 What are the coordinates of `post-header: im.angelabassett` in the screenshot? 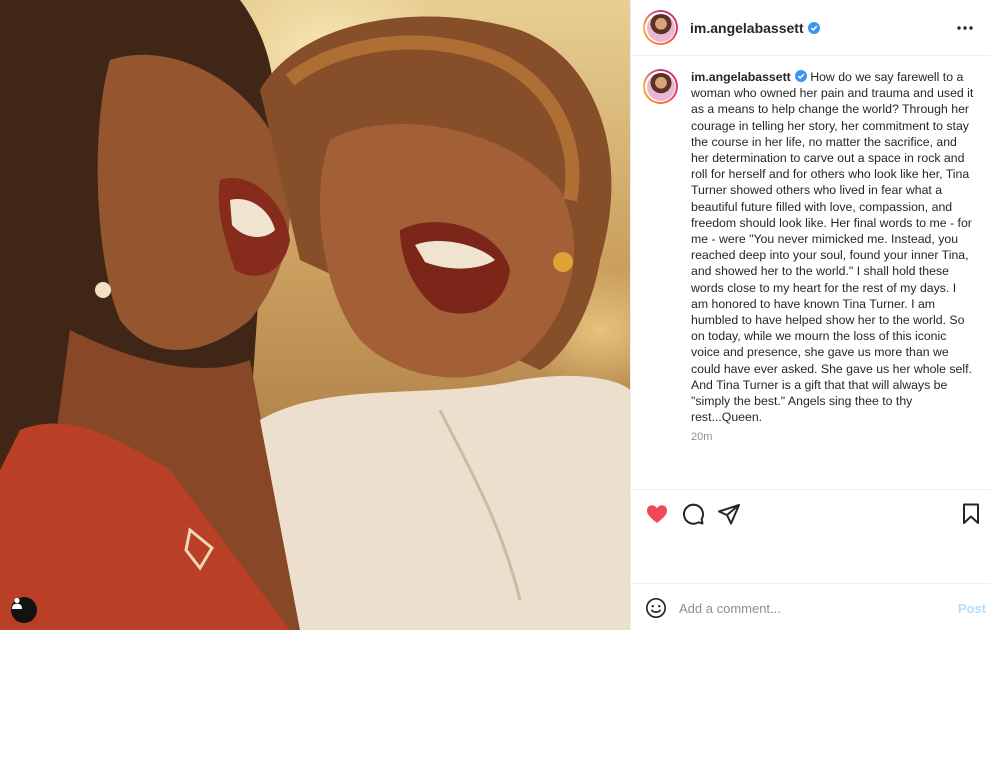 It's located at (811, 28).